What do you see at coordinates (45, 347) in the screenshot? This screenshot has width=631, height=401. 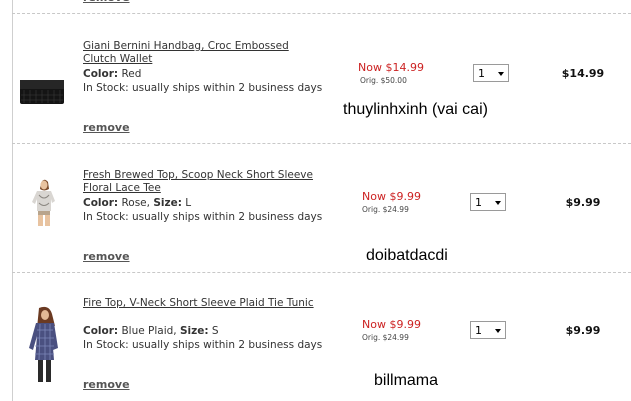 I see `plaid-tunic-image` at bounding box center [45, 347].